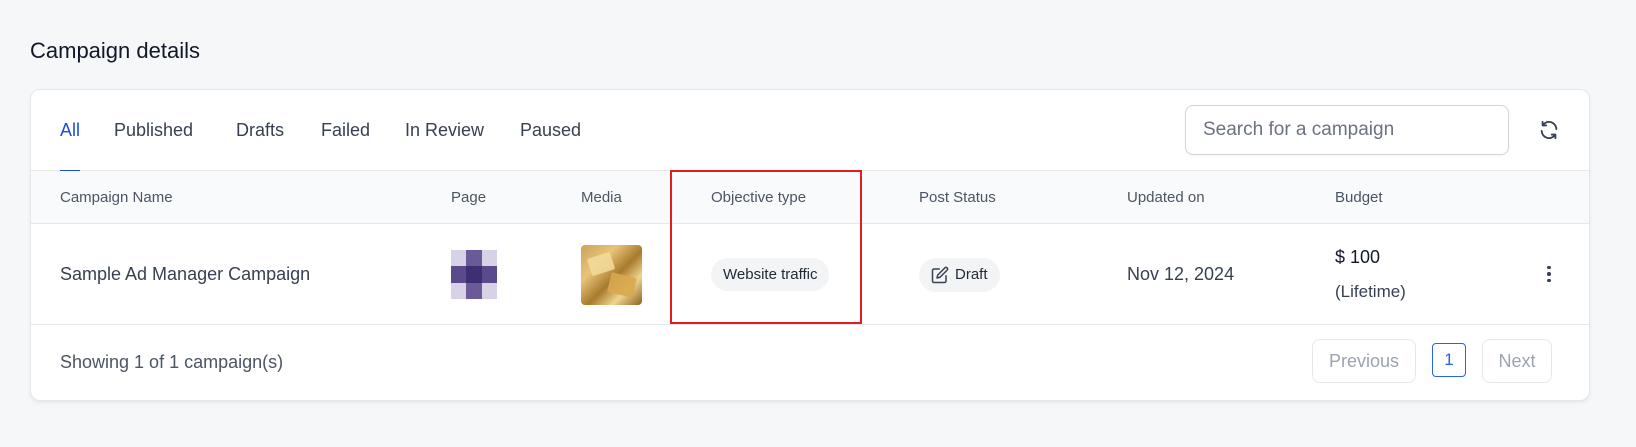 Image resolution: width=1636 pixels, height=447 pixels. What do you see at coordinates (172, 361) in the screenshot?
I see `showing-count: Showing 1 of 1 campaign(s)` at bounding box center [172, 361].